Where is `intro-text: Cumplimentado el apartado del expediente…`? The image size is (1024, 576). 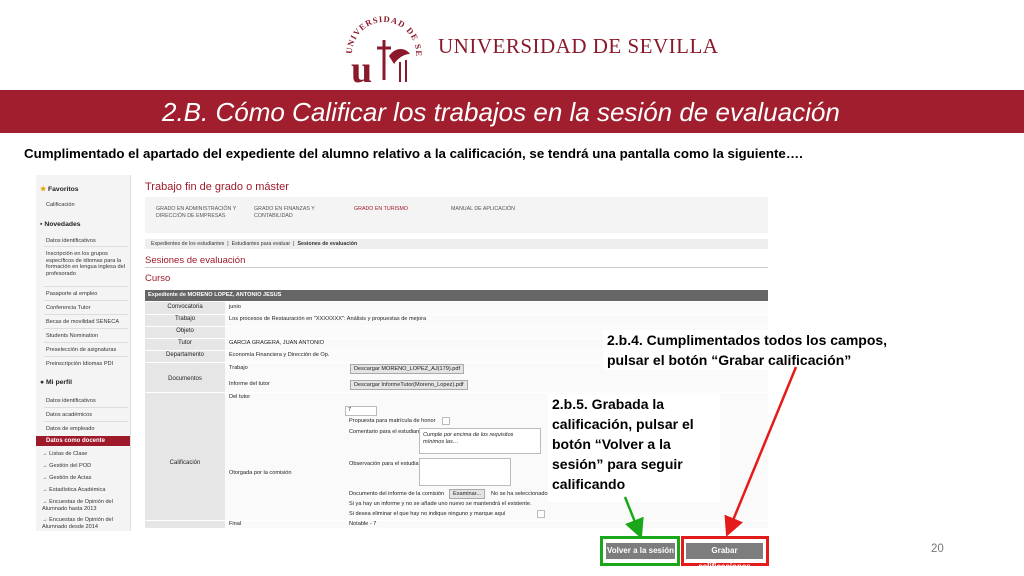 intro-text: Cumplimentado el apartado del expediente… is located at coordinates (413, 153).